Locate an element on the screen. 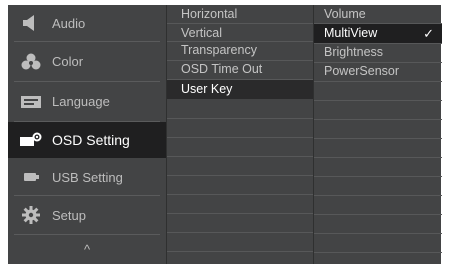 Image resolution: width=449 pixels, height=267 pixels. menu-item-audio: Audio is located at coordinates (87, 23).